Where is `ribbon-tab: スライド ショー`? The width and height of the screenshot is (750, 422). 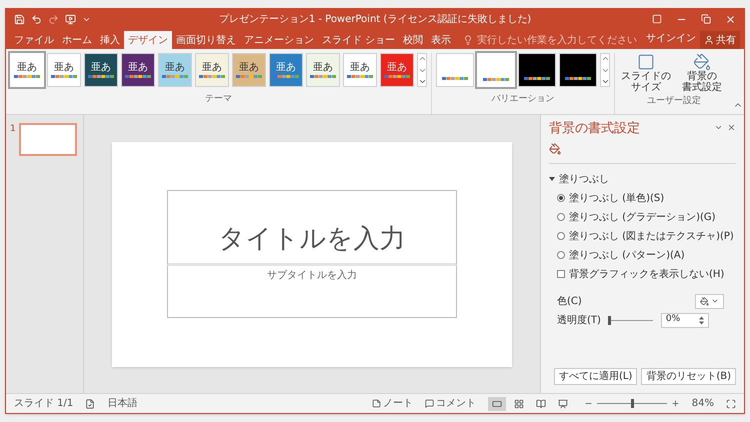
ribbon-tab: スライド ショー is located at coordinates (359, 40).